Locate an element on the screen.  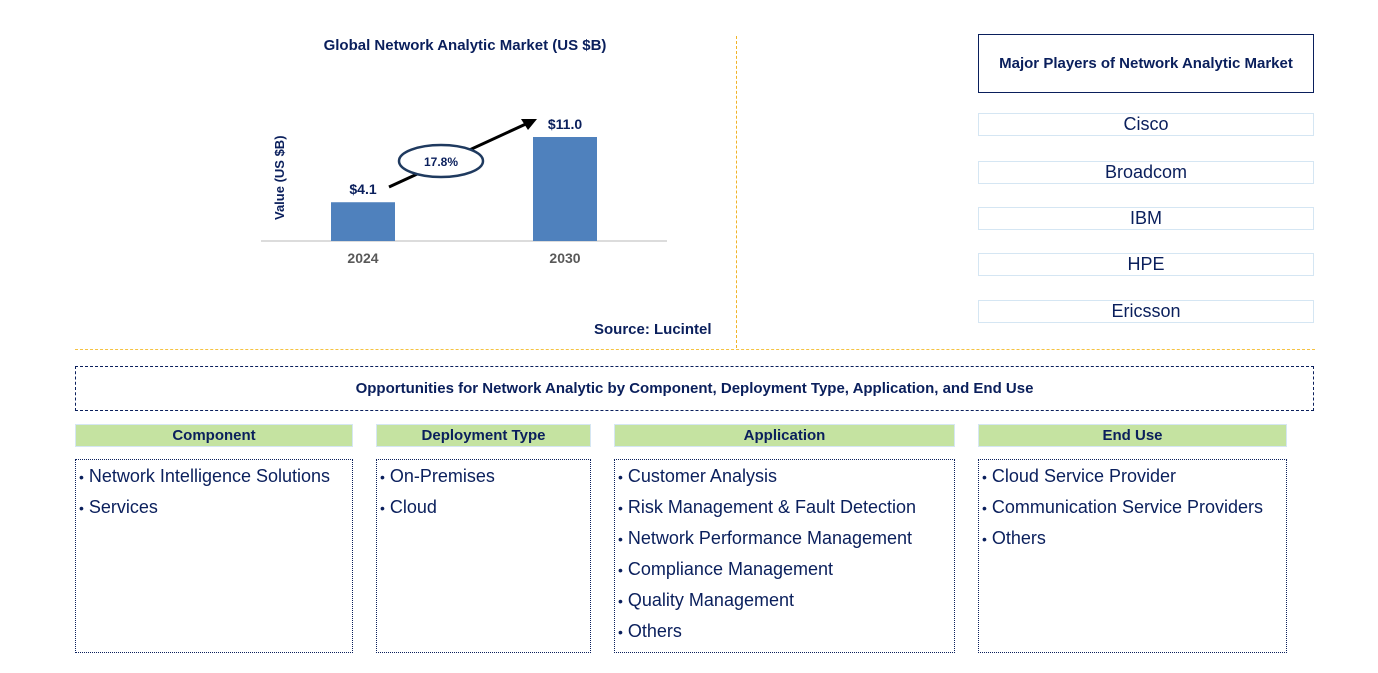
y-axis-label: Value (US $B) is located at coordinates (279, 177).